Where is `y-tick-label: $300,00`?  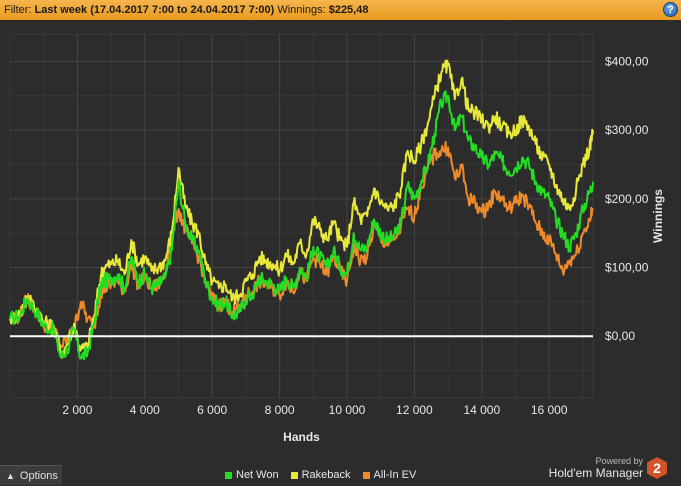
y-tick-label: $300,00 is located at coordinates (627, 130).